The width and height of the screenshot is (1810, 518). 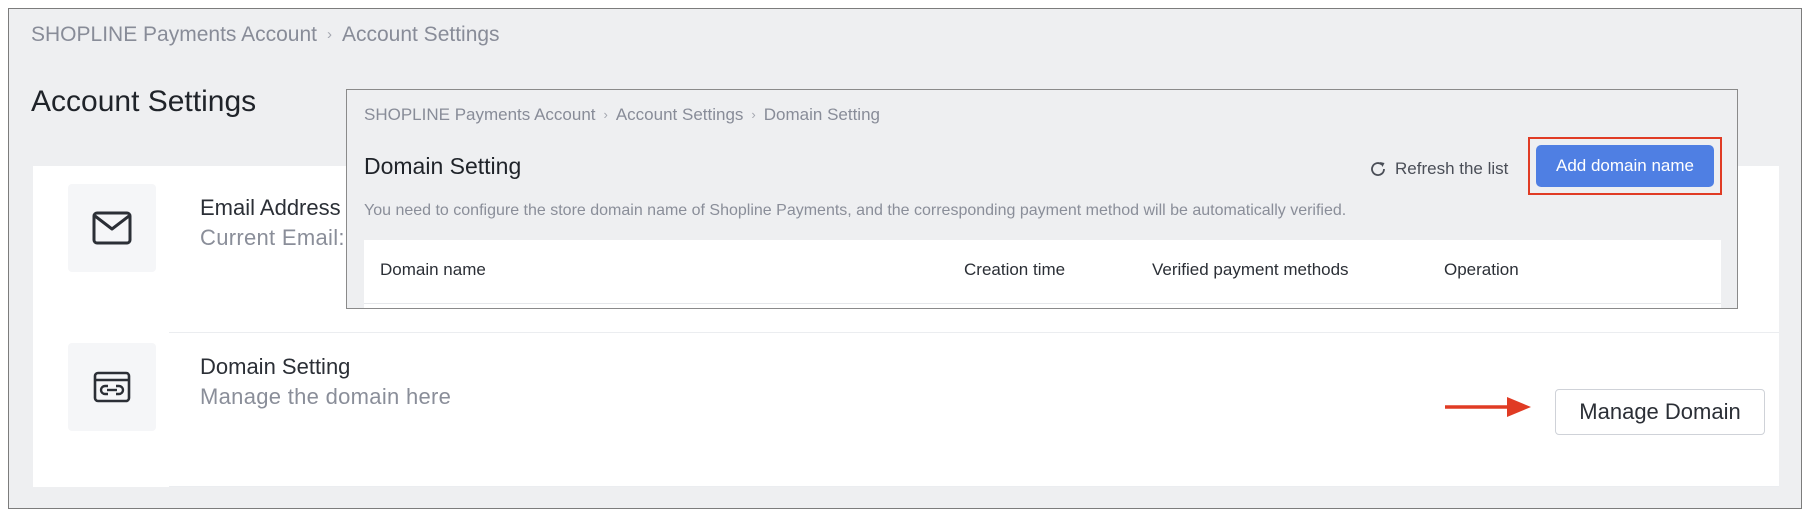 I want to click on panel-breadcrumb-item-account-settings: Account Settings, so click(x=680, y=114).